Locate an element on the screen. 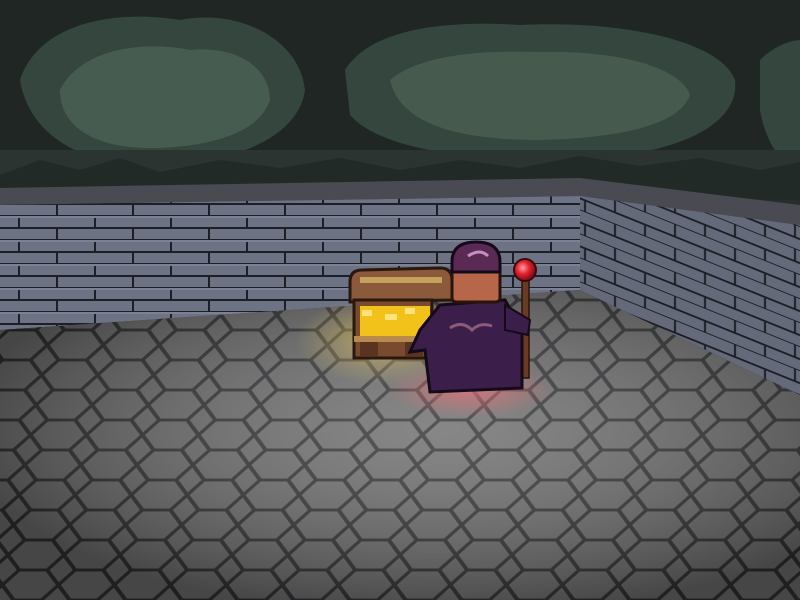  red-orb-icon is located at coordinates (525, 270).